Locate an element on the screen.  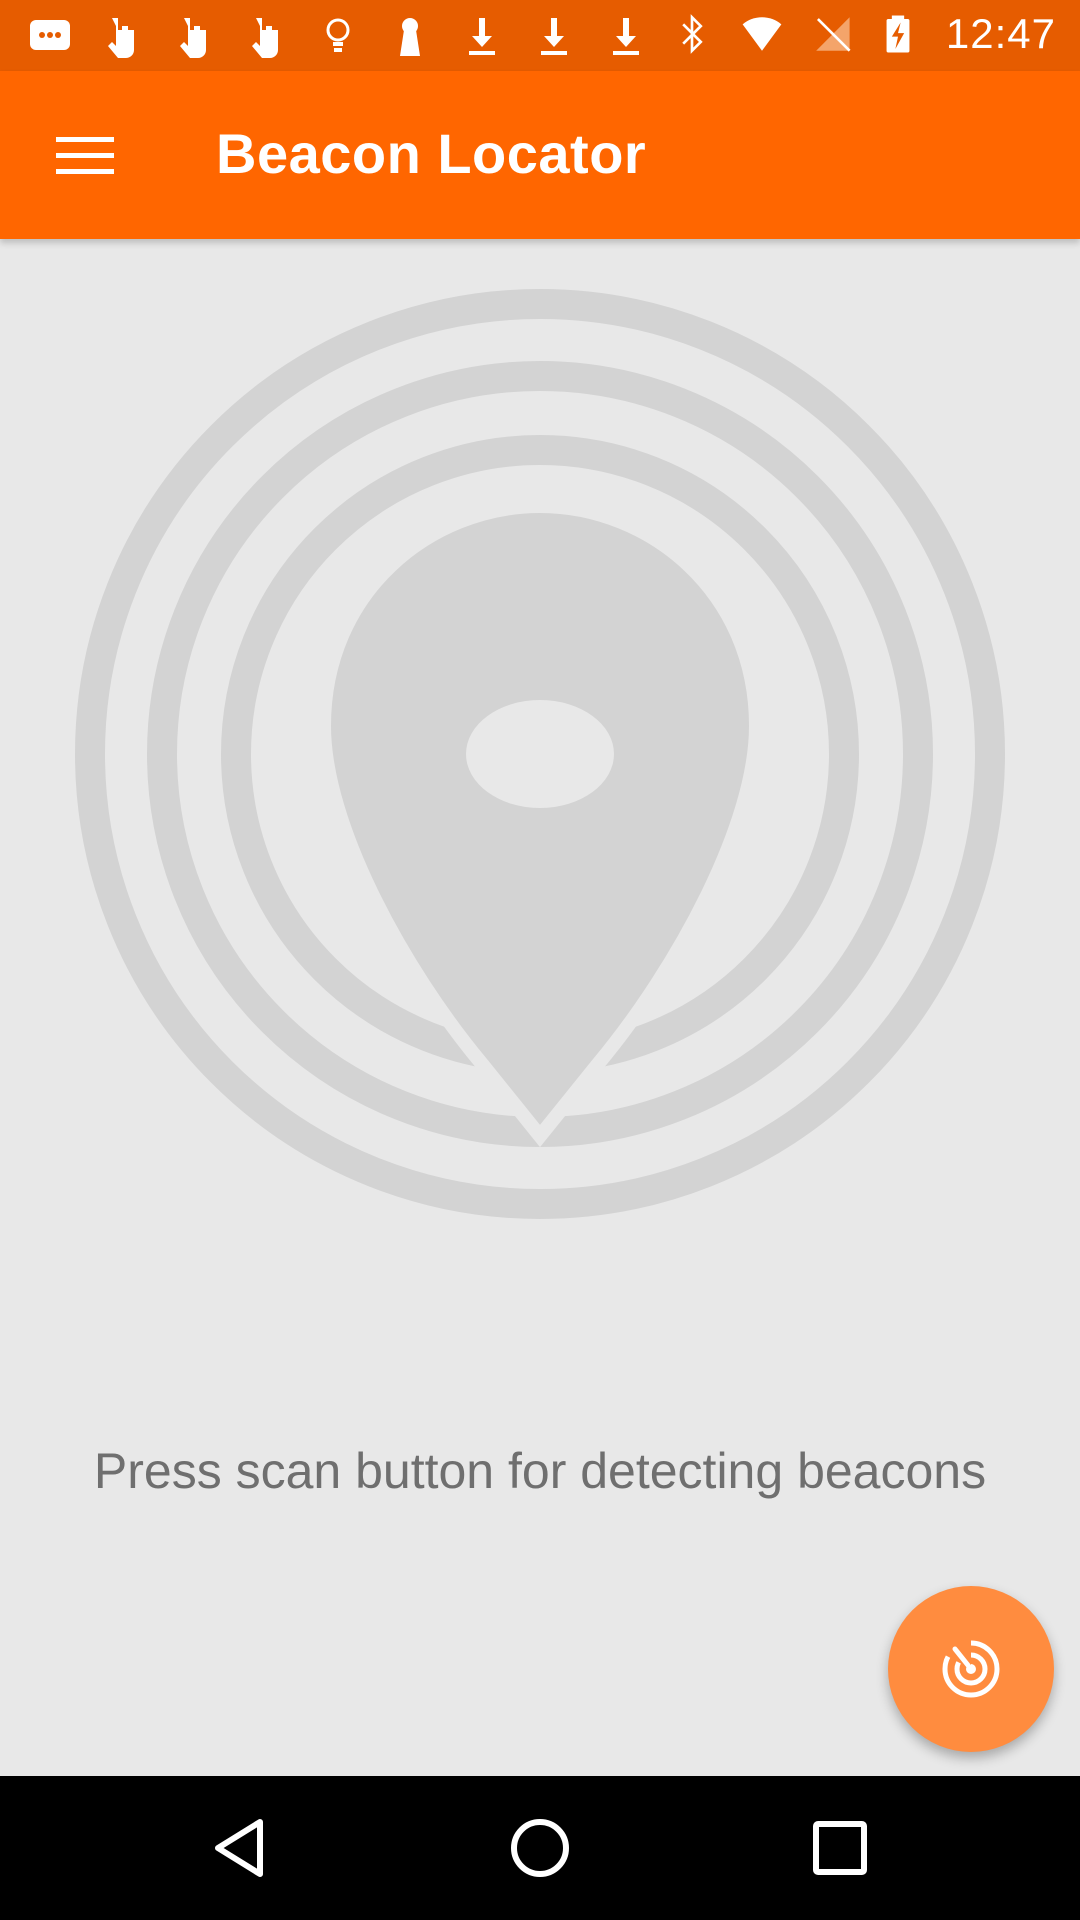
wifi-icon is located at coordinates (762, 34).